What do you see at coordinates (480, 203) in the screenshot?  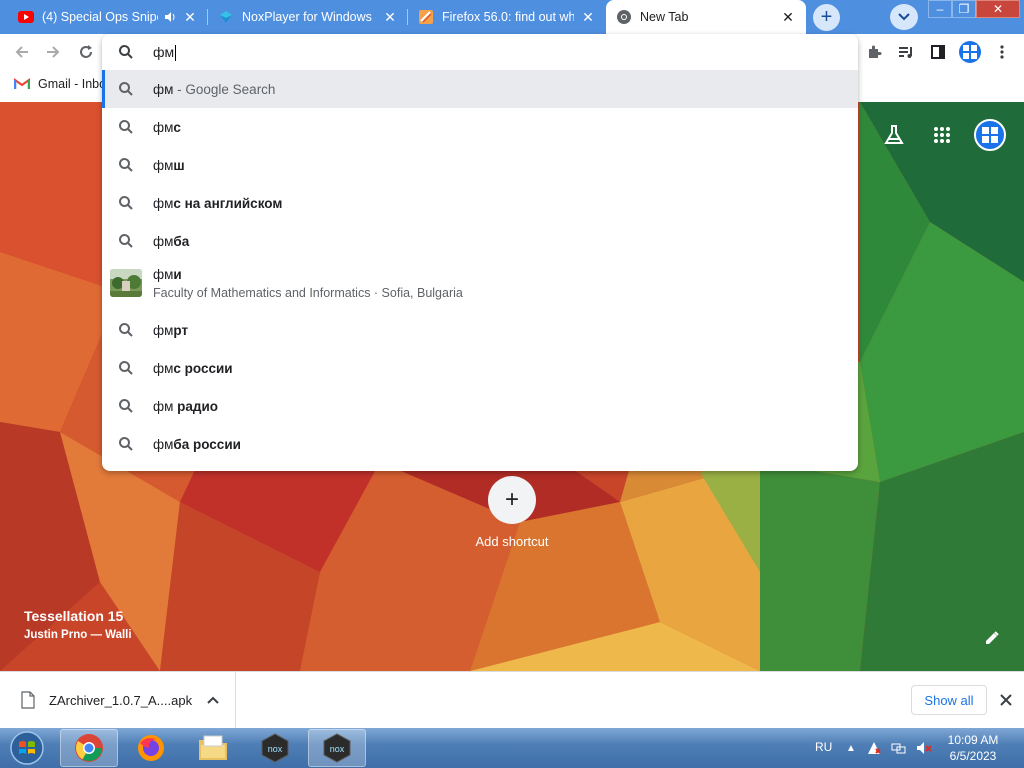 I see `suggestion-row: фмс на английском` at bounding box center [480, 203].